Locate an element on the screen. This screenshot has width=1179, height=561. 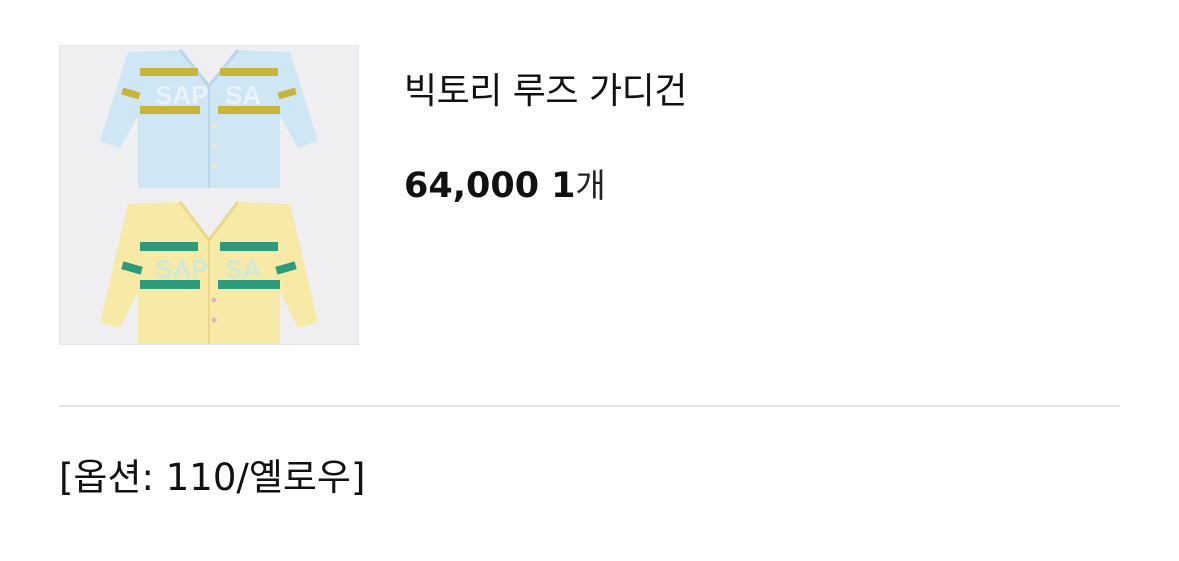
cardigan-image: SAP SA SAP SA is located at coordinates (209, 196).